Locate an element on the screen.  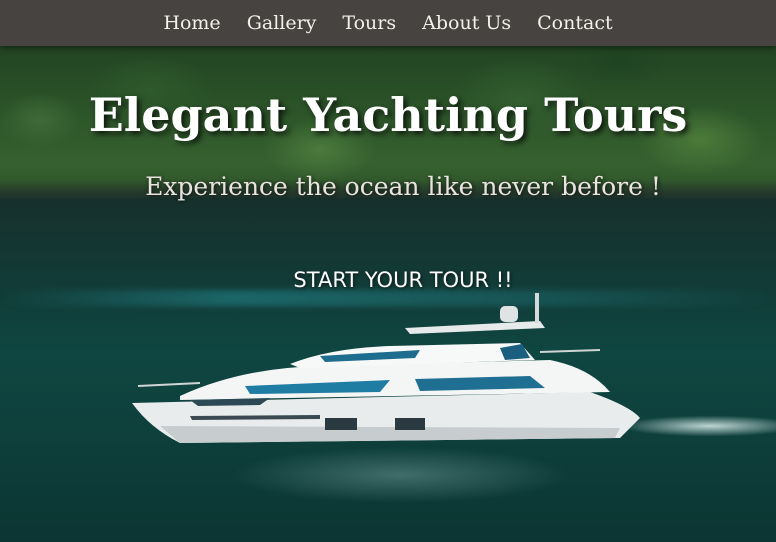
hero-title: Elegant Yachting Tours is located at coordinates (388, 115).